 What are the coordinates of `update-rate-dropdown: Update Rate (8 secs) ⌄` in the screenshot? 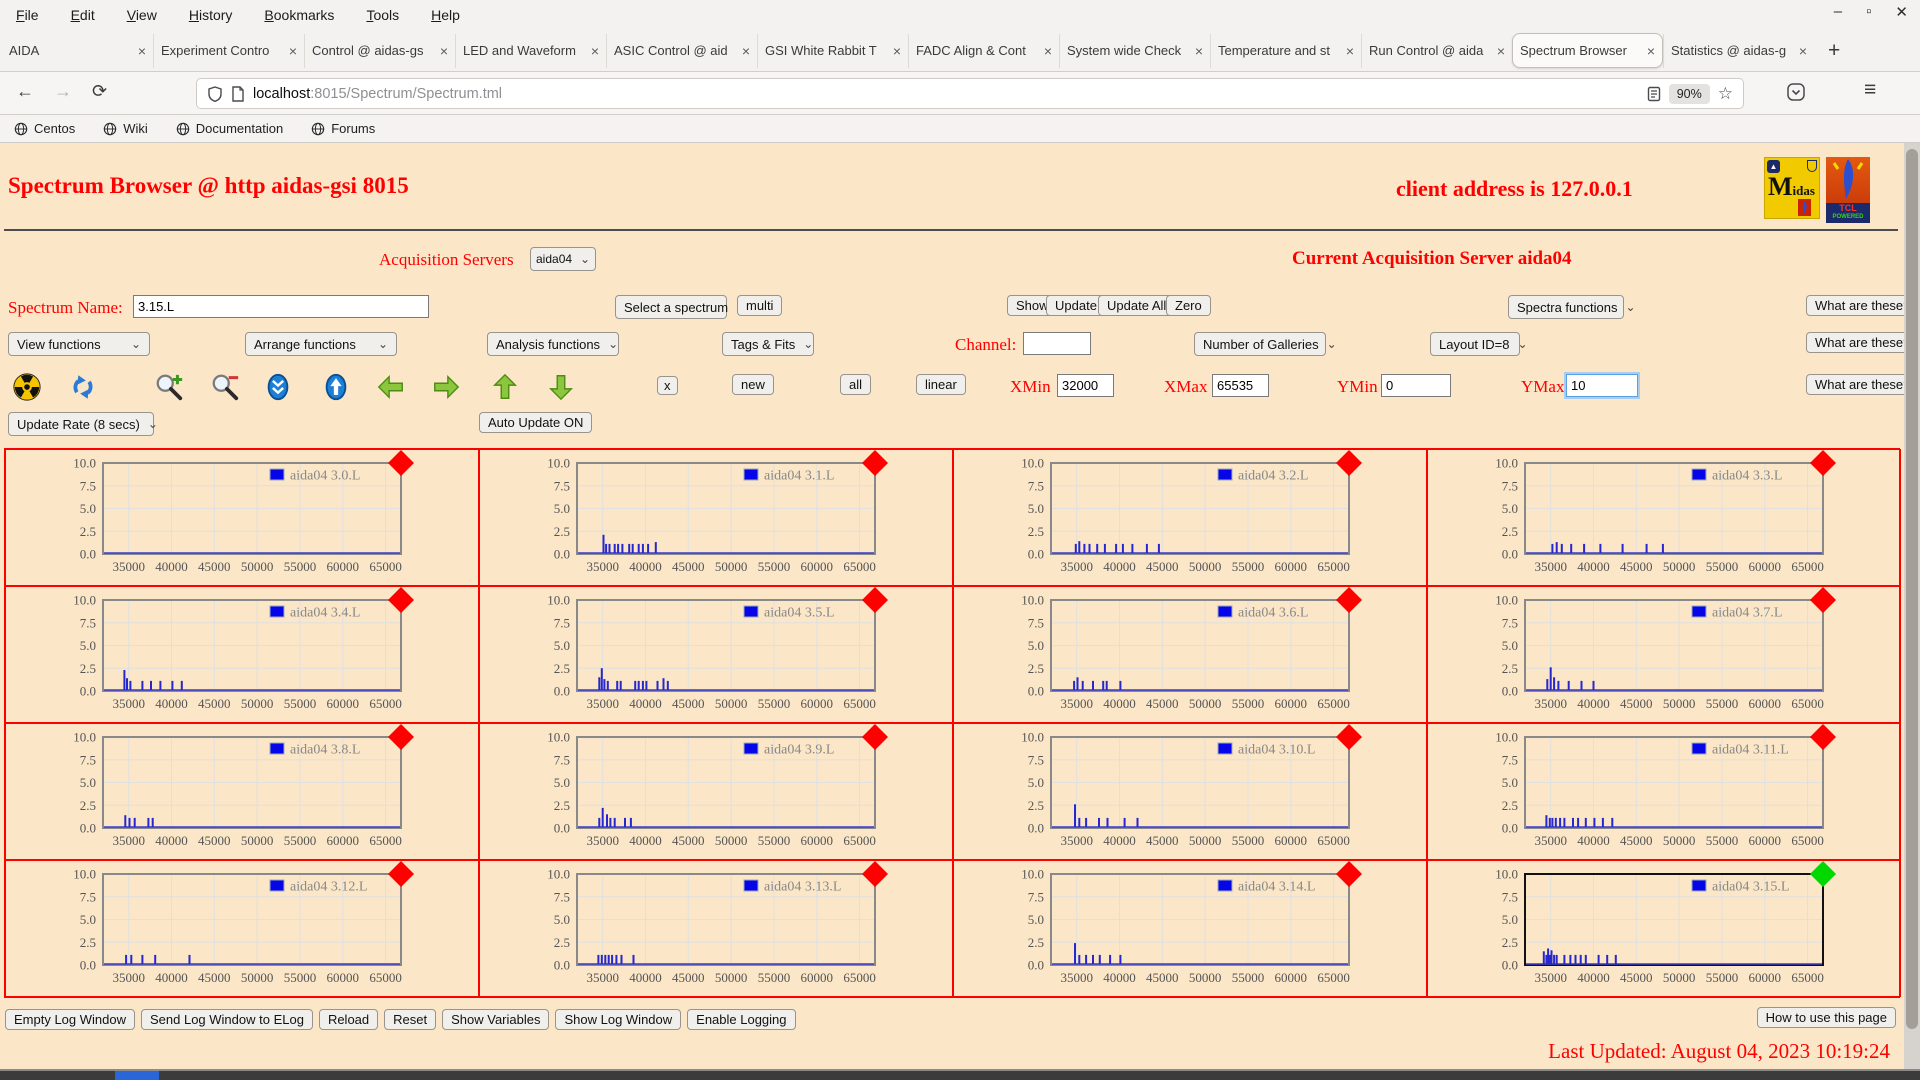 It's located at (83, 424).